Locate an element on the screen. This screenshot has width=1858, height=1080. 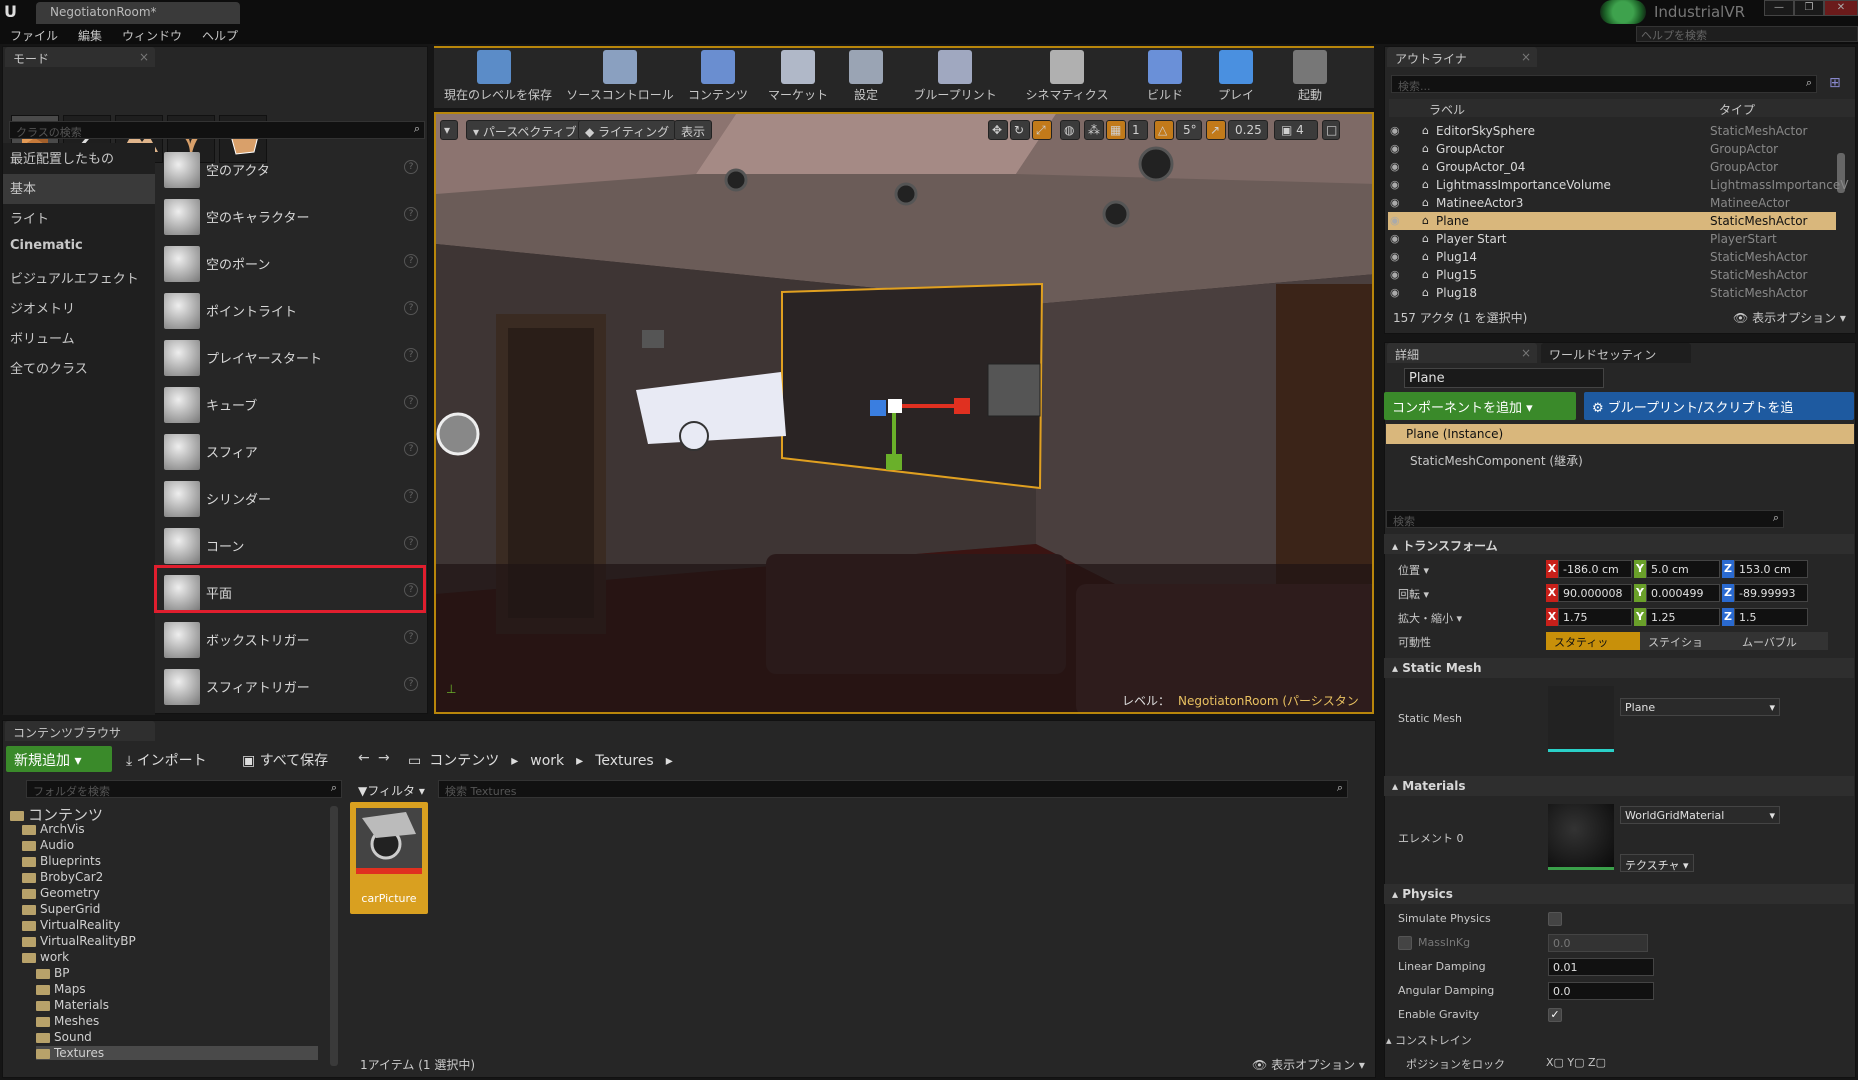
breadcrumb-item: work is located at coordinates (547, 761).